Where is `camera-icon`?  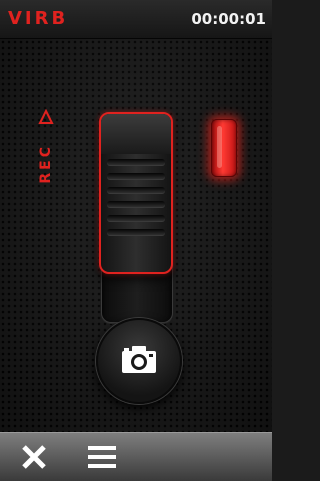
camera-icon is located at coordinates (139, 359).